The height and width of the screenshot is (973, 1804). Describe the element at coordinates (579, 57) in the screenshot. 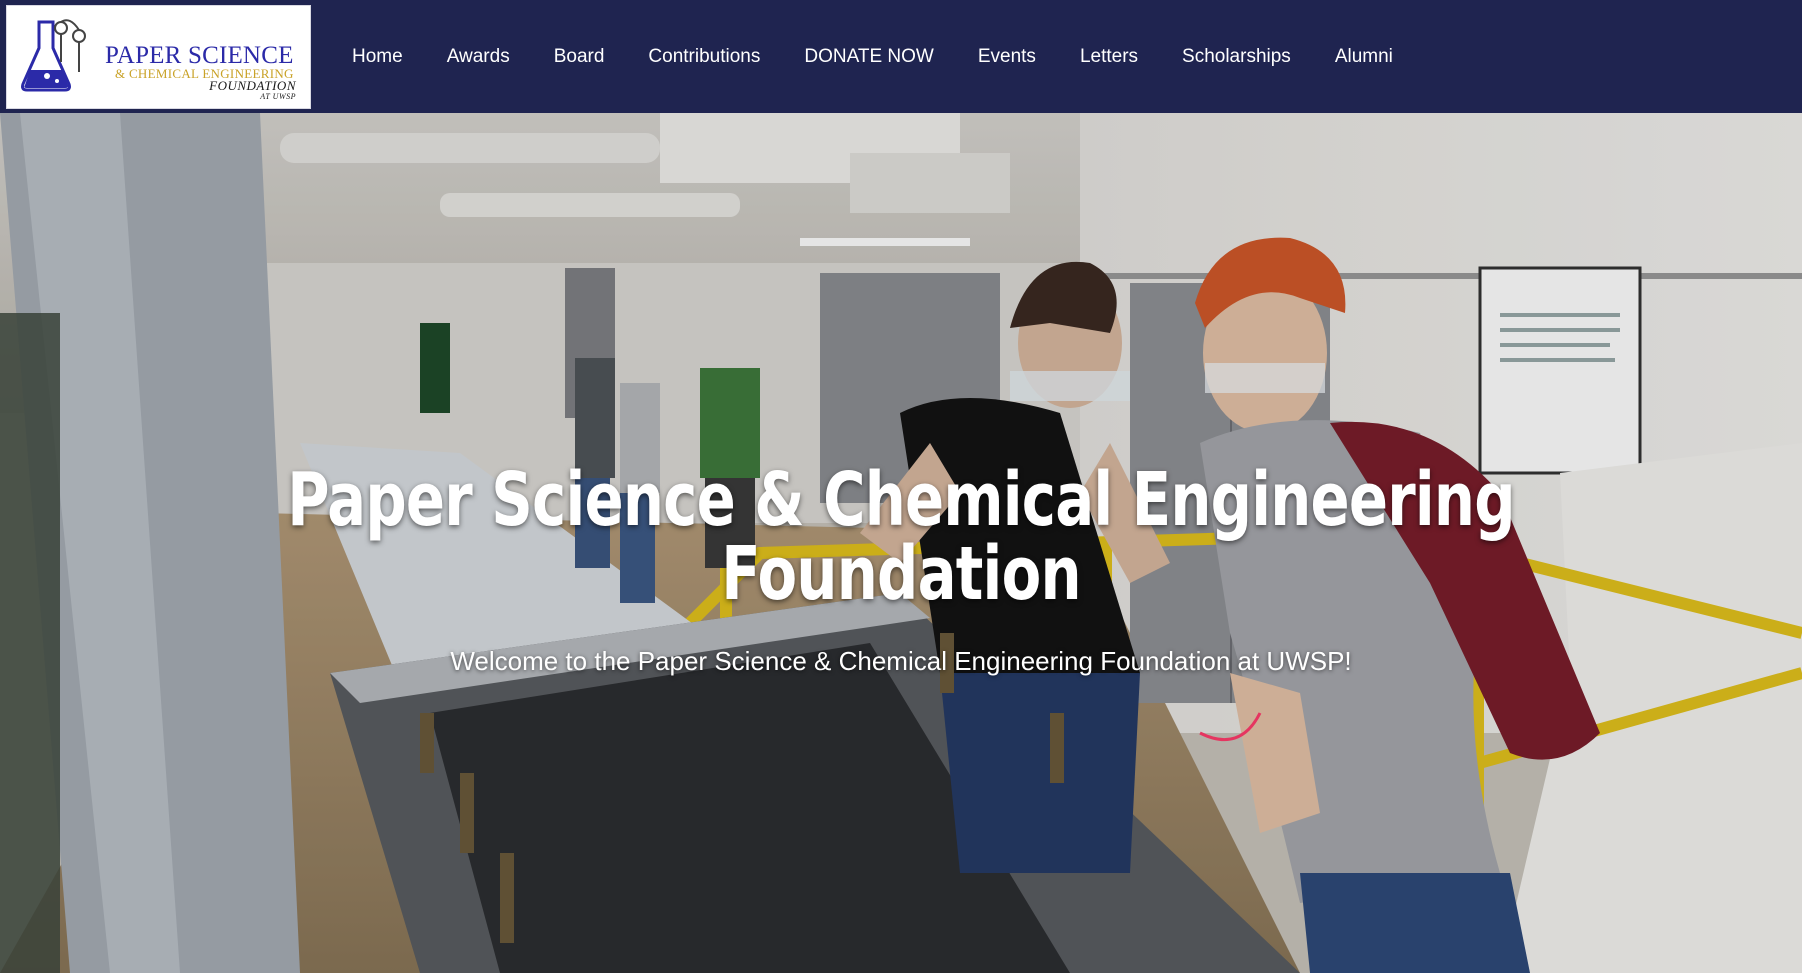

I see `nav-board: Board` at that location.